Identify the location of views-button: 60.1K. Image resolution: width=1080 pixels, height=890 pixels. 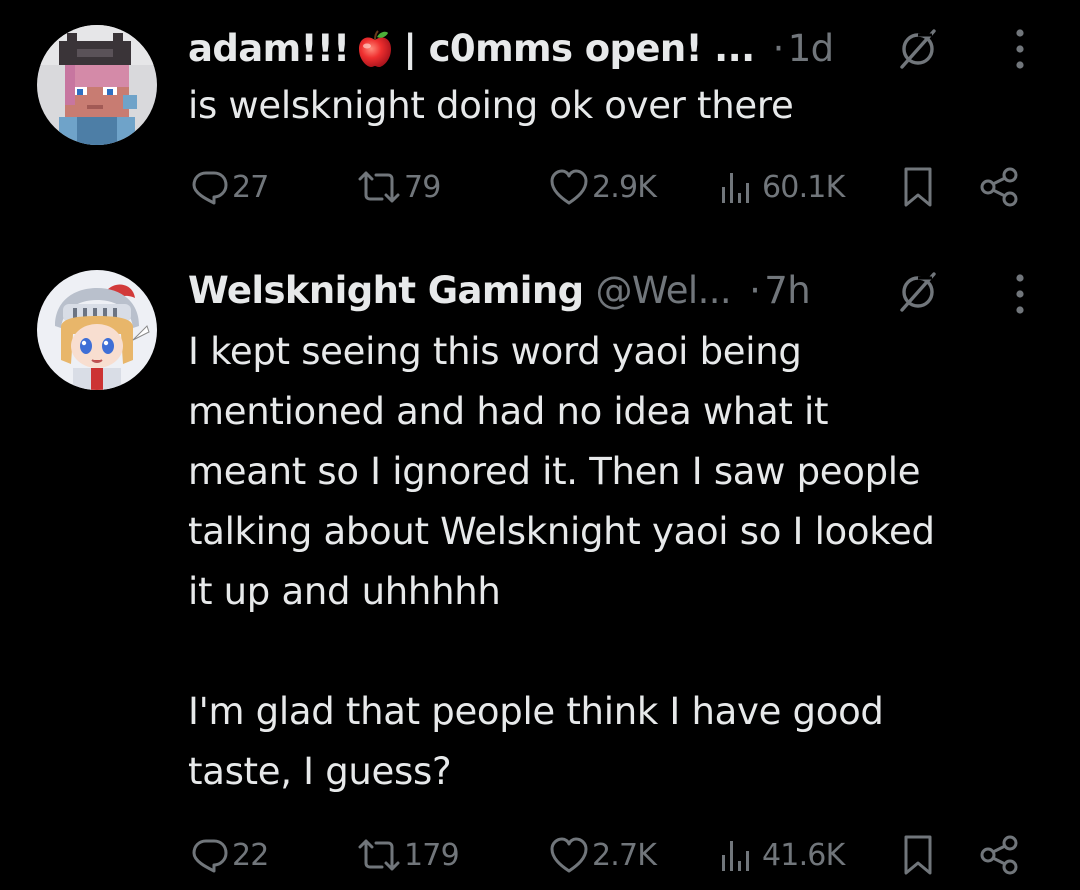
(780, 187).